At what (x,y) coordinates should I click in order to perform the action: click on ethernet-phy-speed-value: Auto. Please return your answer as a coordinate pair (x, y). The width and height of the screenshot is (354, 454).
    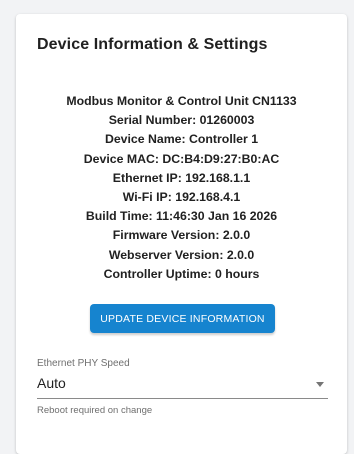
    Looking at the image, I should click on (51, 383).